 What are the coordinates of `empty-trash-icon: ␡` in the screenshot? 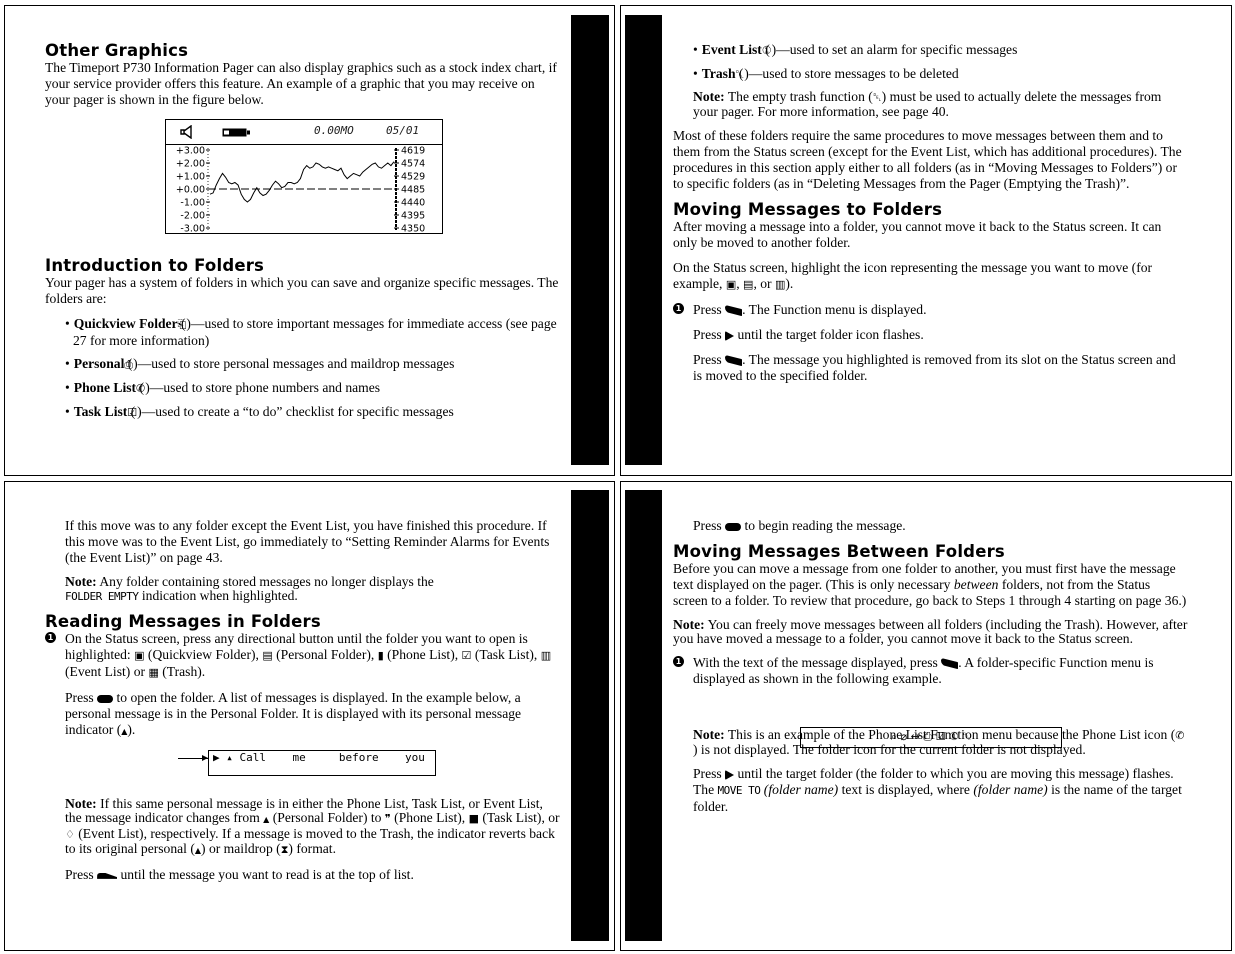 It's located at (877, 97).